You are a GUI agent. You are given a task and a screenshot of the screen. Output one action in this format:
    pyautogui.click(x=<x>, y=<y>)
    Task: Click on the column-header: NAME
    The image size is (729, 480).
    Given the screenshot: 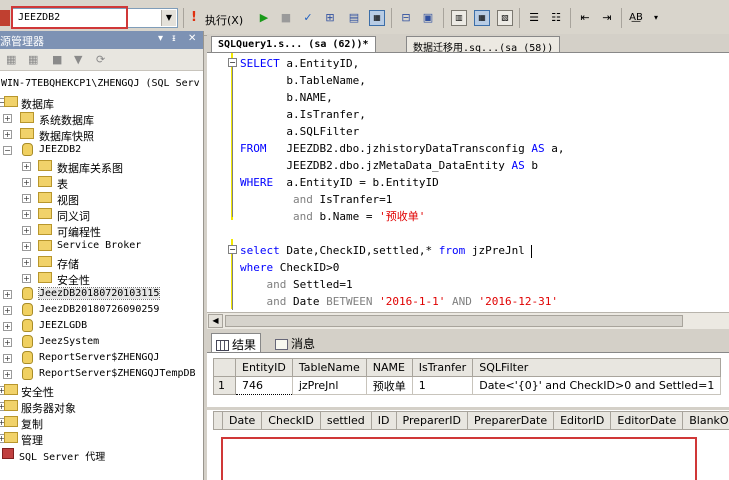 What is the action you would take?
    pyautogui.click(x=389, y=367)
    